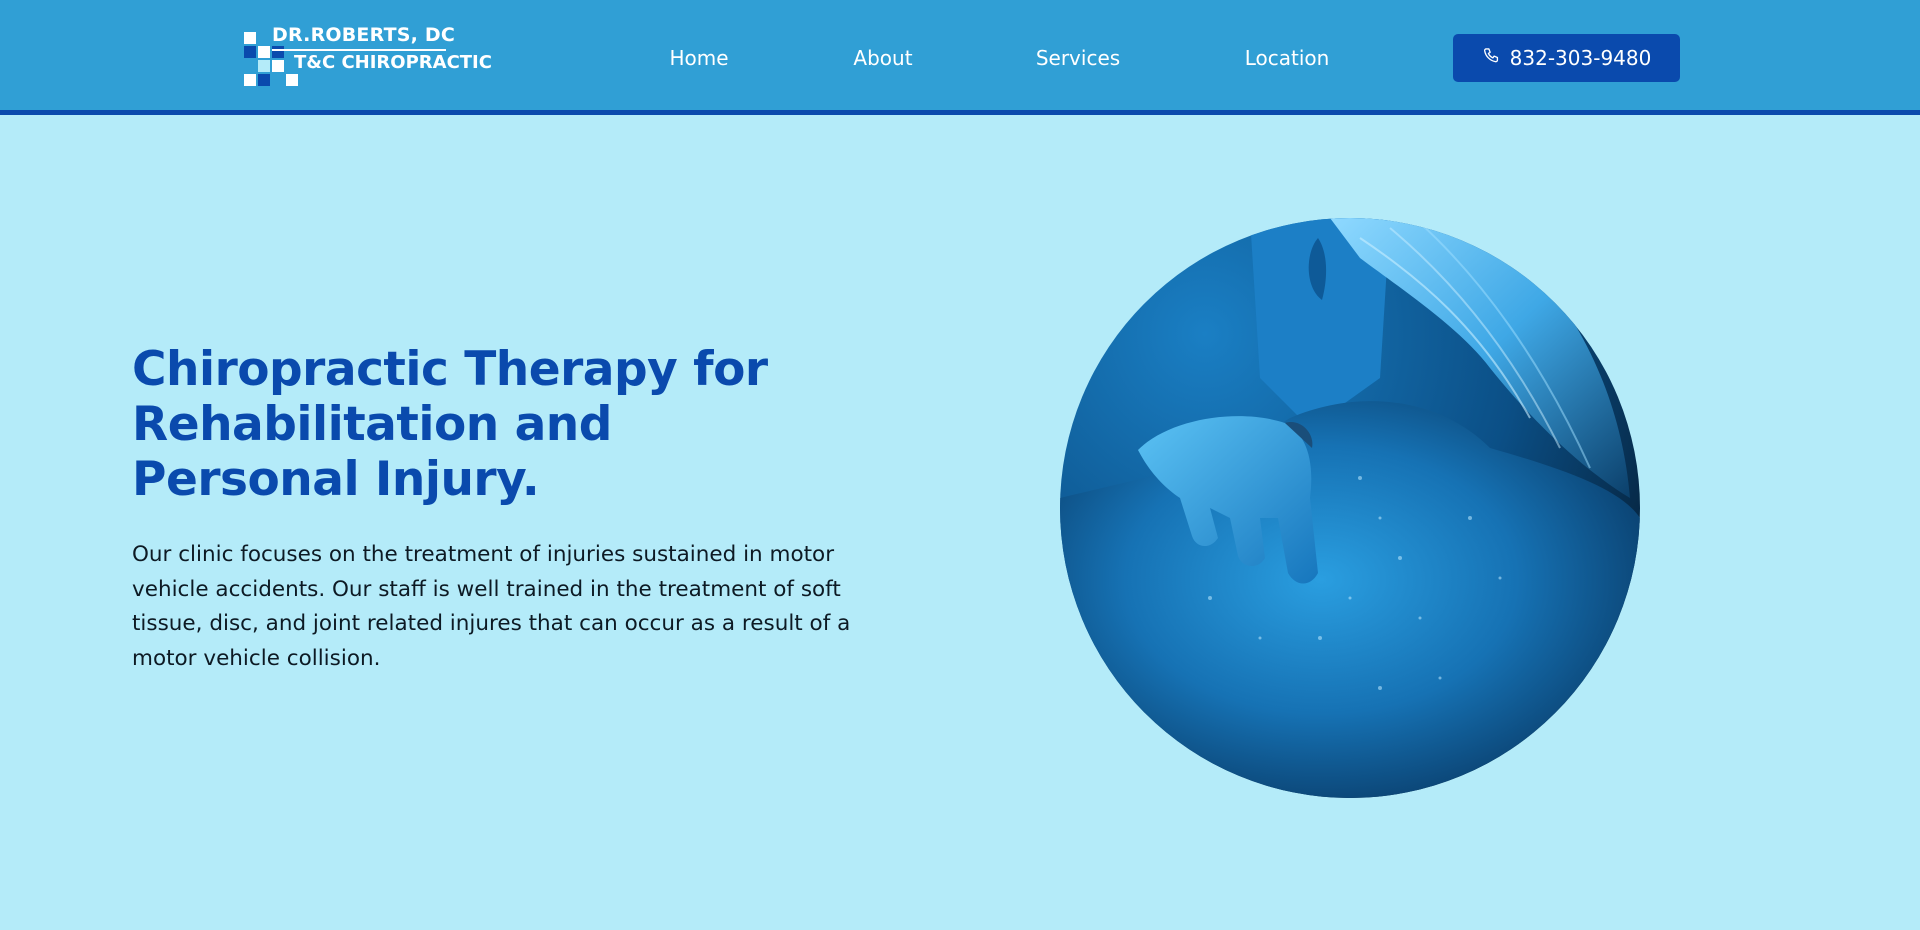 This screenshot has height=930, width=1920. Describe the element at coordinates (1078, 58) in the screenshot. I see `nav-services: Services` at that location.